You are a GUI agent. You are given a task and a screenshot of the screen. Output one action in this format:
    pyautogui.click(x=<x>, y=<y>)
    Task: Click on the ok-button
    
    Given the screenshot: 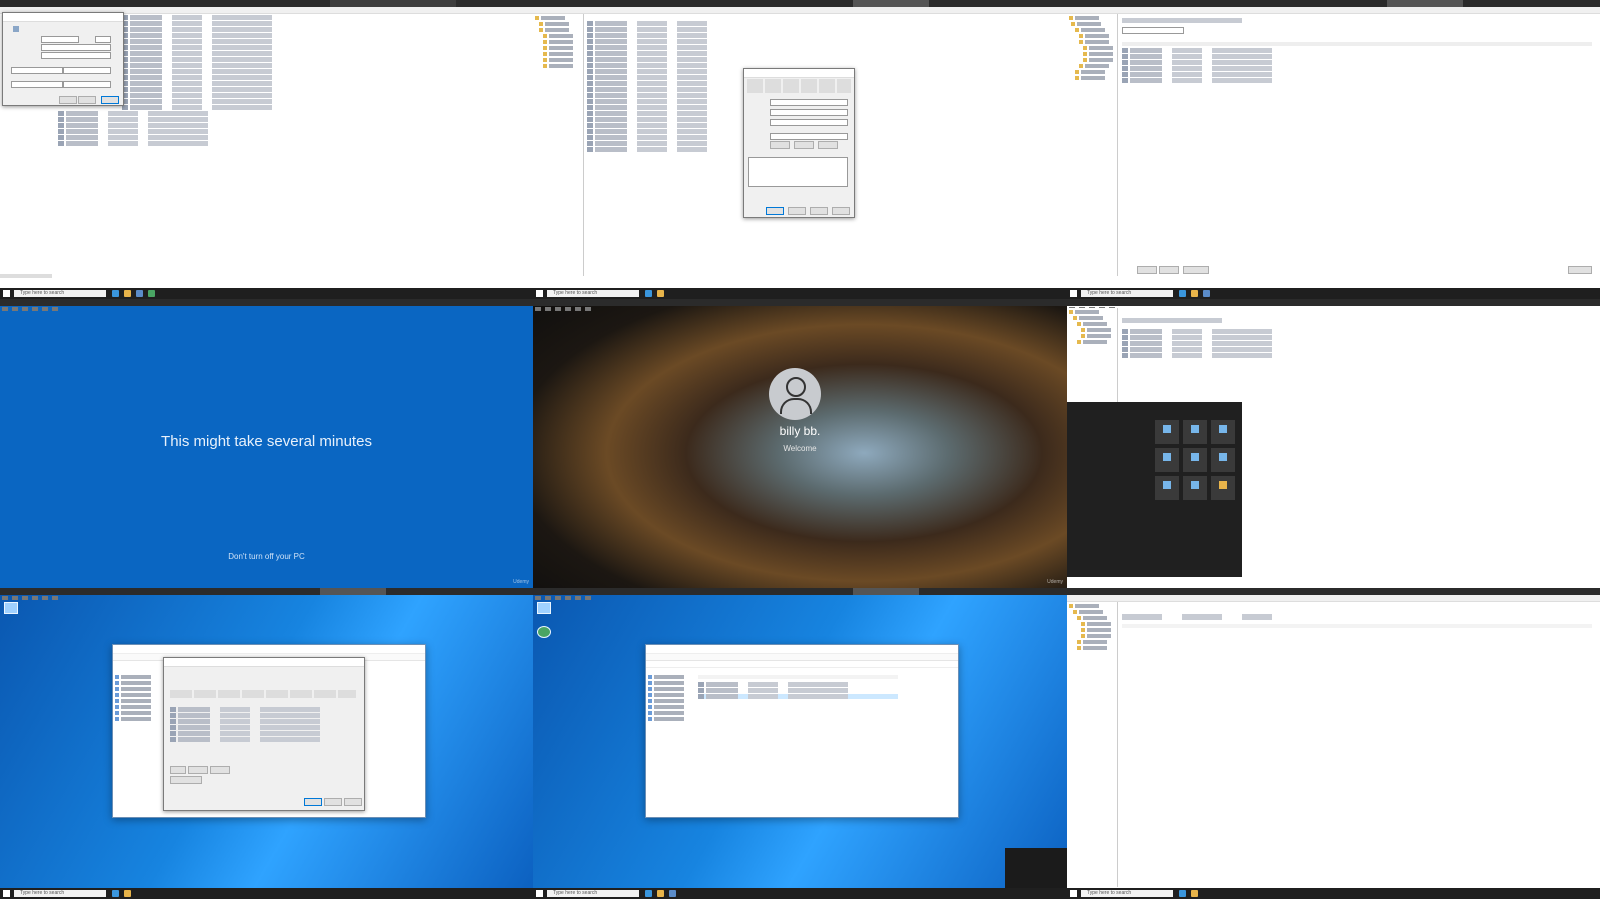 What is the action you would take?
    pyautogui.click(x=313, y=802)
    